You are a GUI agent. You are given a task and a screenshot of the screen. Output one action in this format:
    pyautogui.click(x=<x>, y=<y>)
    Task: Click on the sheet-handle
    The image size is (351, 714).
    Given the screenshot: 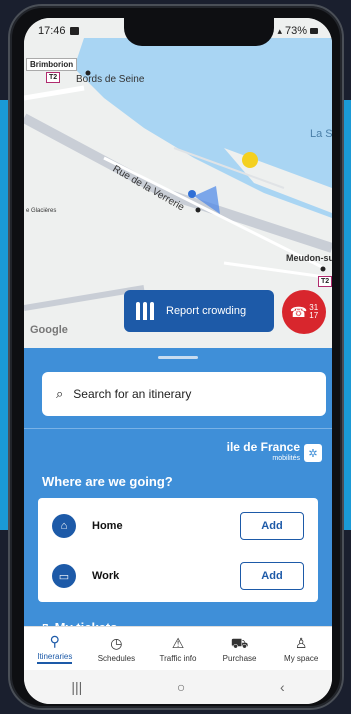 What is the action you would take?
    pyautogui.click(x=178, y=357)
    